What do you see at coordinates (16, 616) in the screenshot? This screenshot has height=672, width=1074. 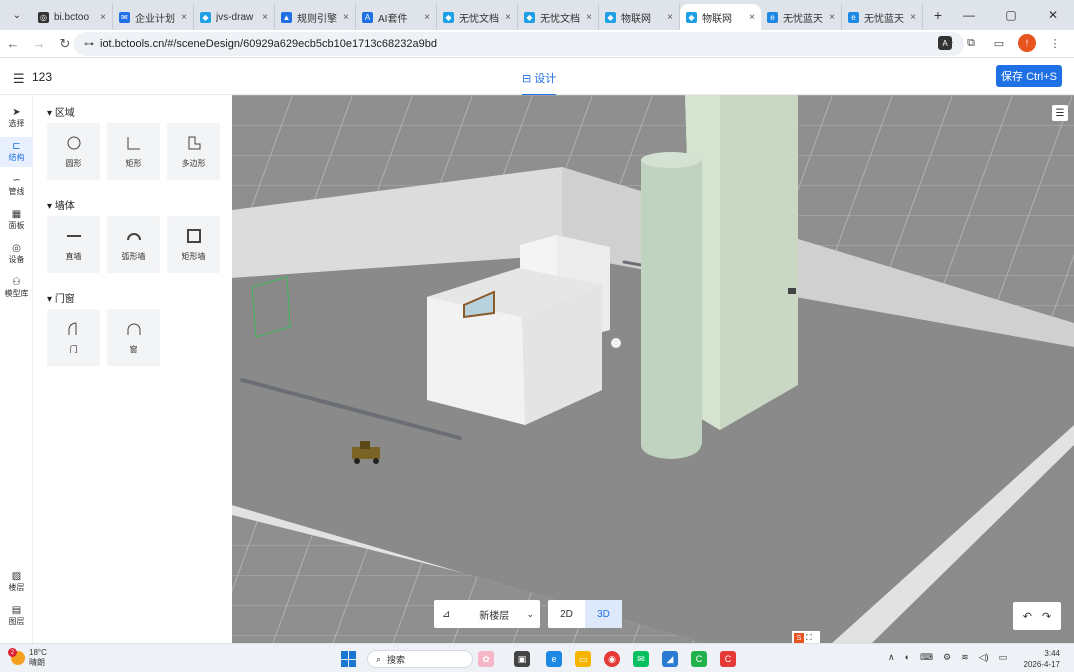 I see `rail-bottom-item: ▤ 图层` at bounding box center [16, 616].